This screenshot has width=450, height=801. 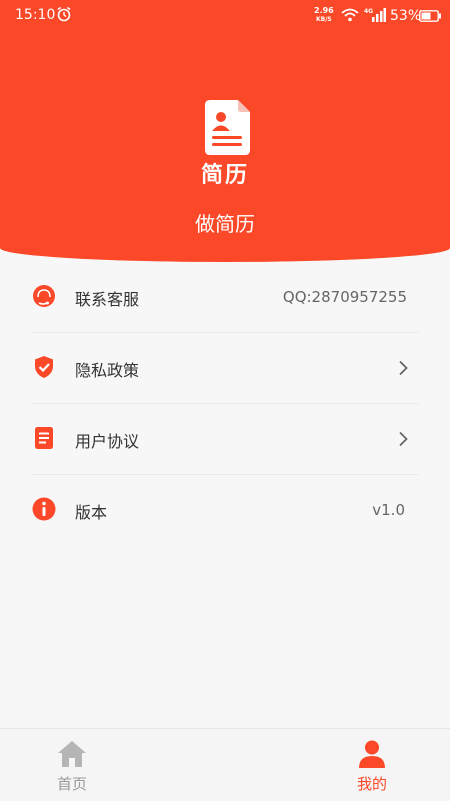 I want to click on shield-check-icon, so click(x=44, y=367).